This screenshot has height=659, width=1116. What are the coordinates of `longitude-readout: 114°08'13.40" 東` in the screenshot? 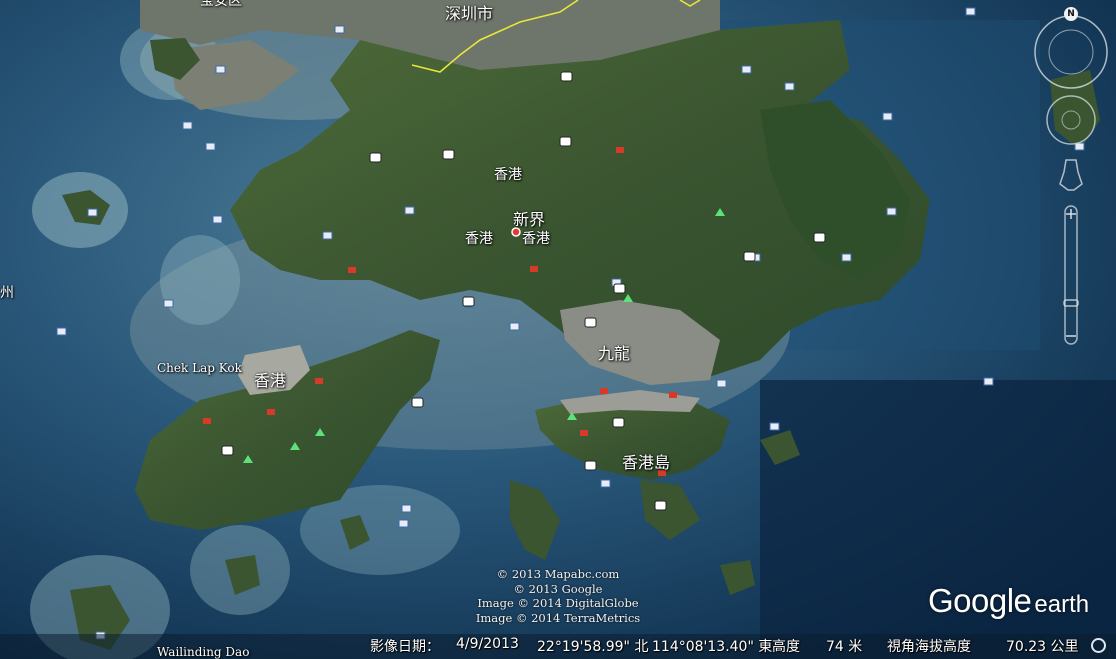 It's located at (712, 647).